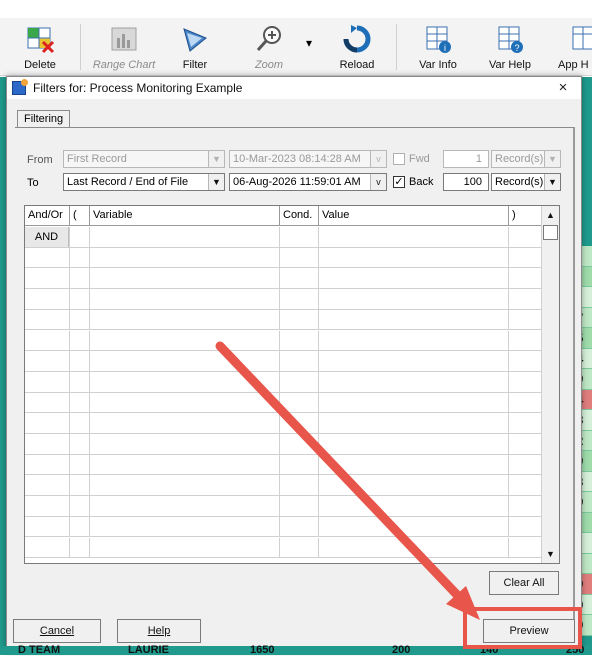 The height and width of the screenshot is (656, 592). Describe the element at coordinates (40, 47) in the screenshot. I see `delete-button: Delete` at that location.